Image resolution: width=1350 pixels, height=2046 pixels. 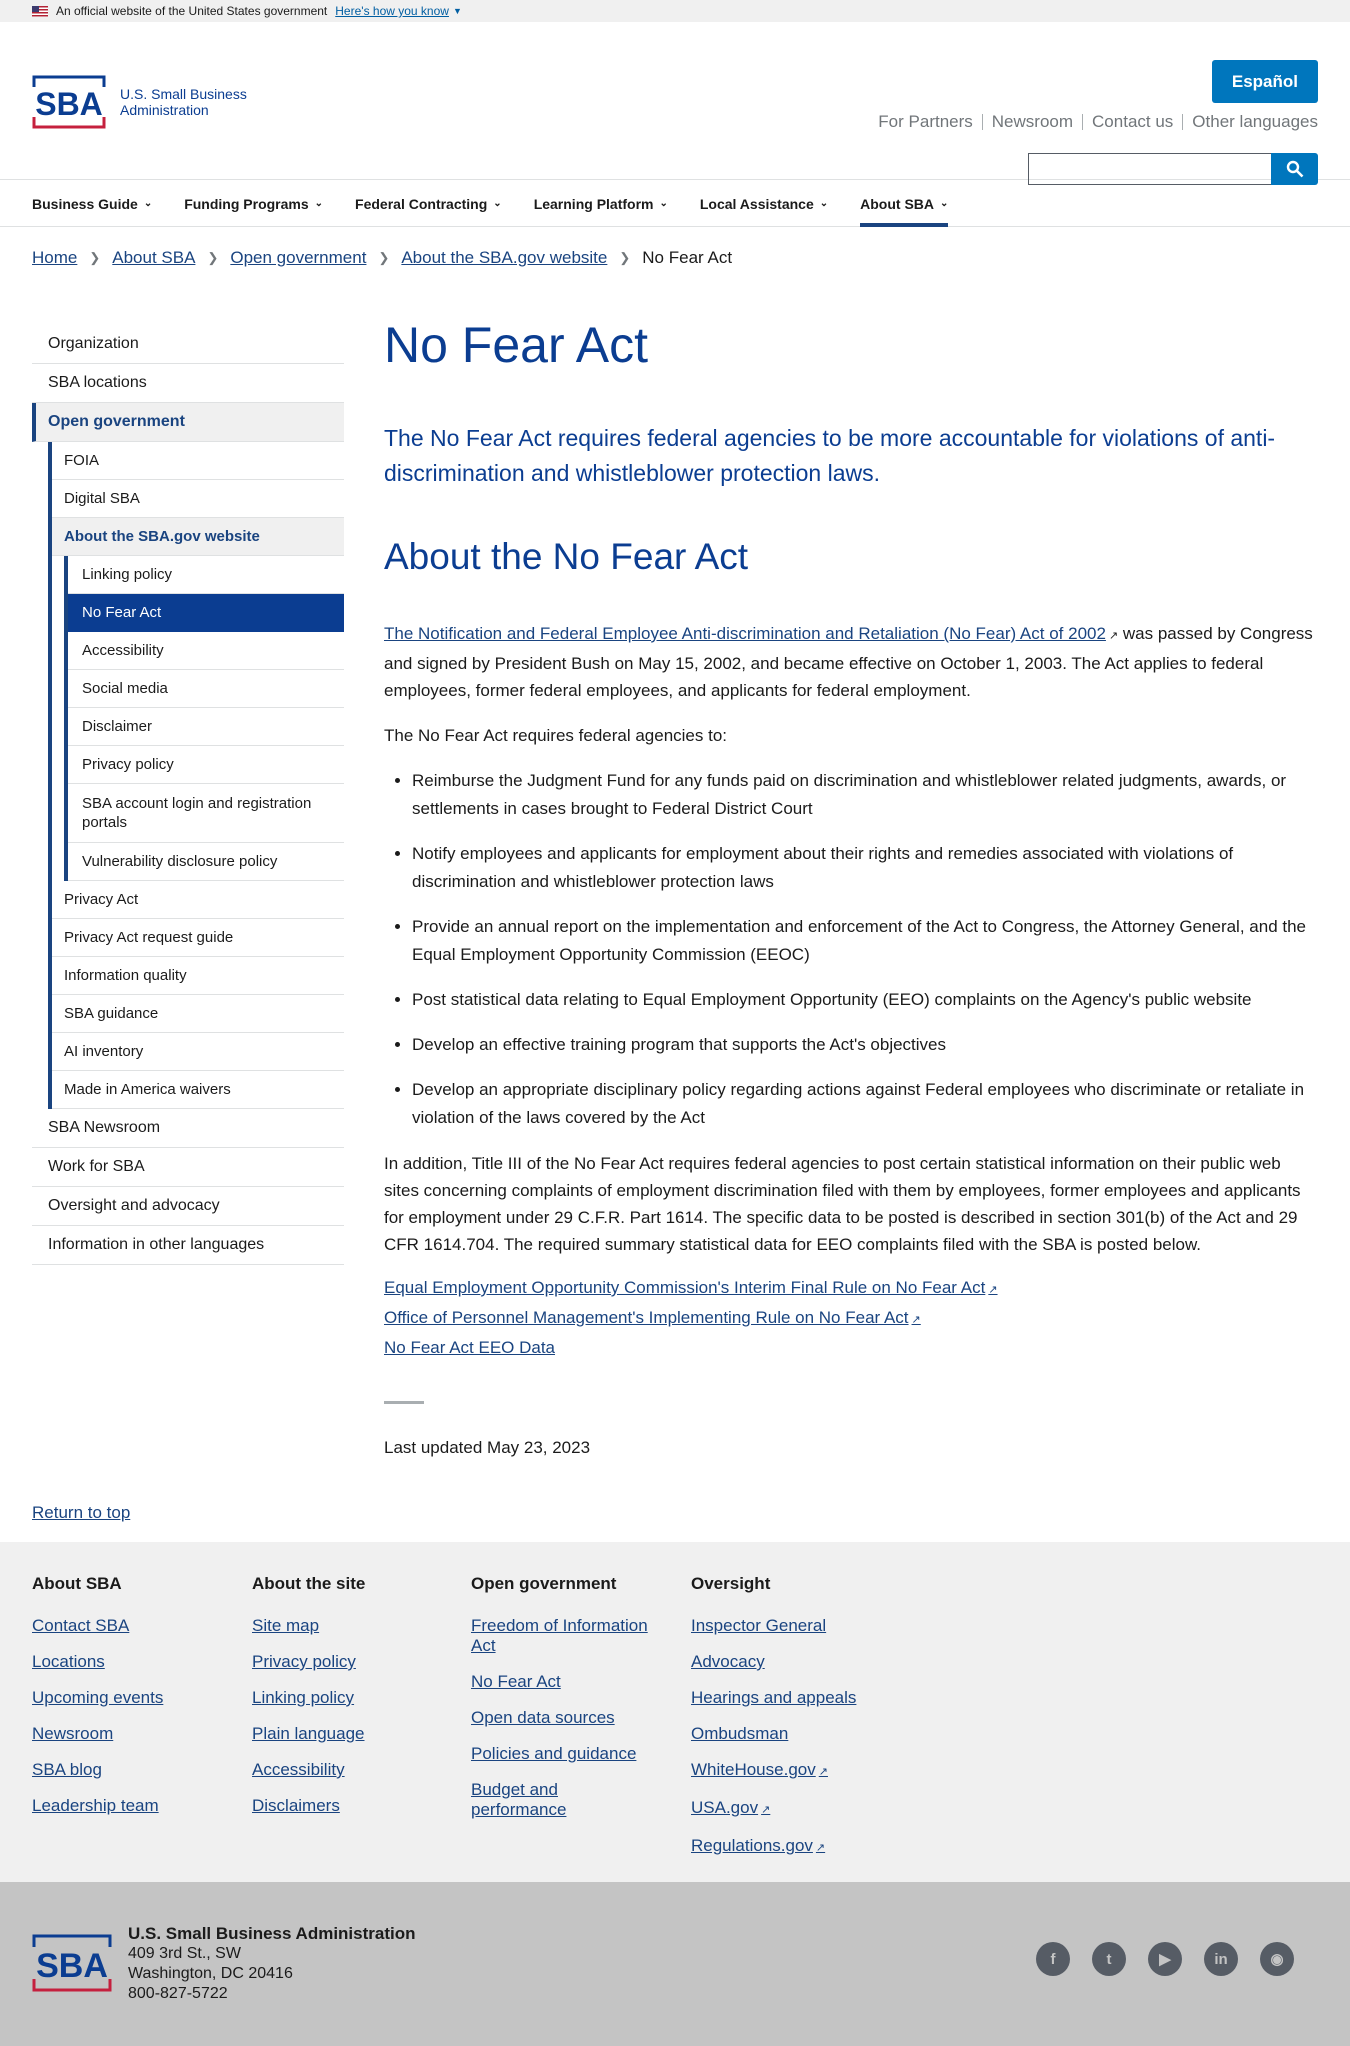 What do you see at coordinates (132, 1770) in the screenshot?
I see `footer-link: SBA blog` at bounding box center [132, 1770].